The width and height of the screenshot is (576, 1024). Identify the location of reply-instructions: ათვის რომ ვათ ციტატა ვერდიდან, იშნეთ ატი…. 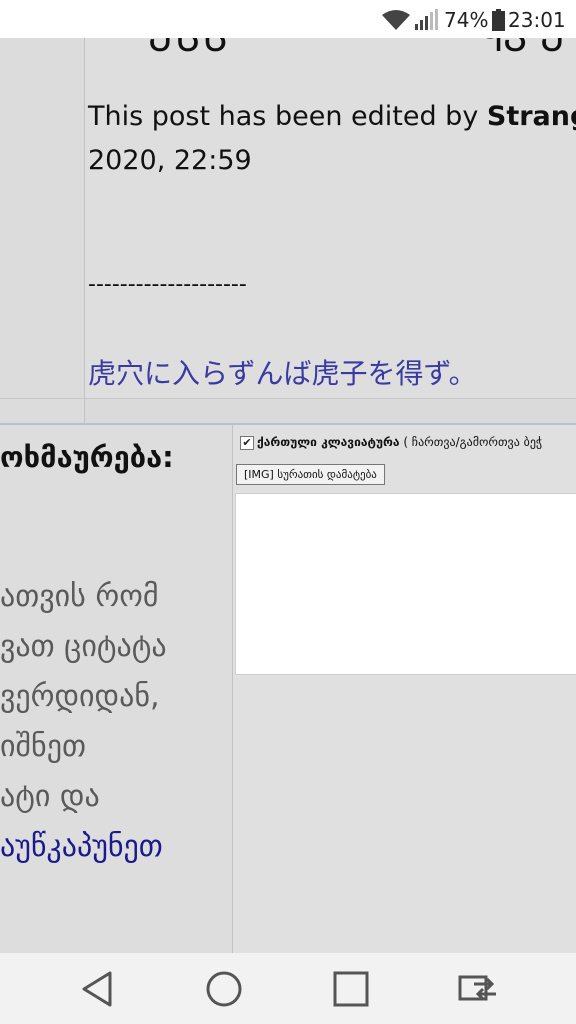
(83, 697).